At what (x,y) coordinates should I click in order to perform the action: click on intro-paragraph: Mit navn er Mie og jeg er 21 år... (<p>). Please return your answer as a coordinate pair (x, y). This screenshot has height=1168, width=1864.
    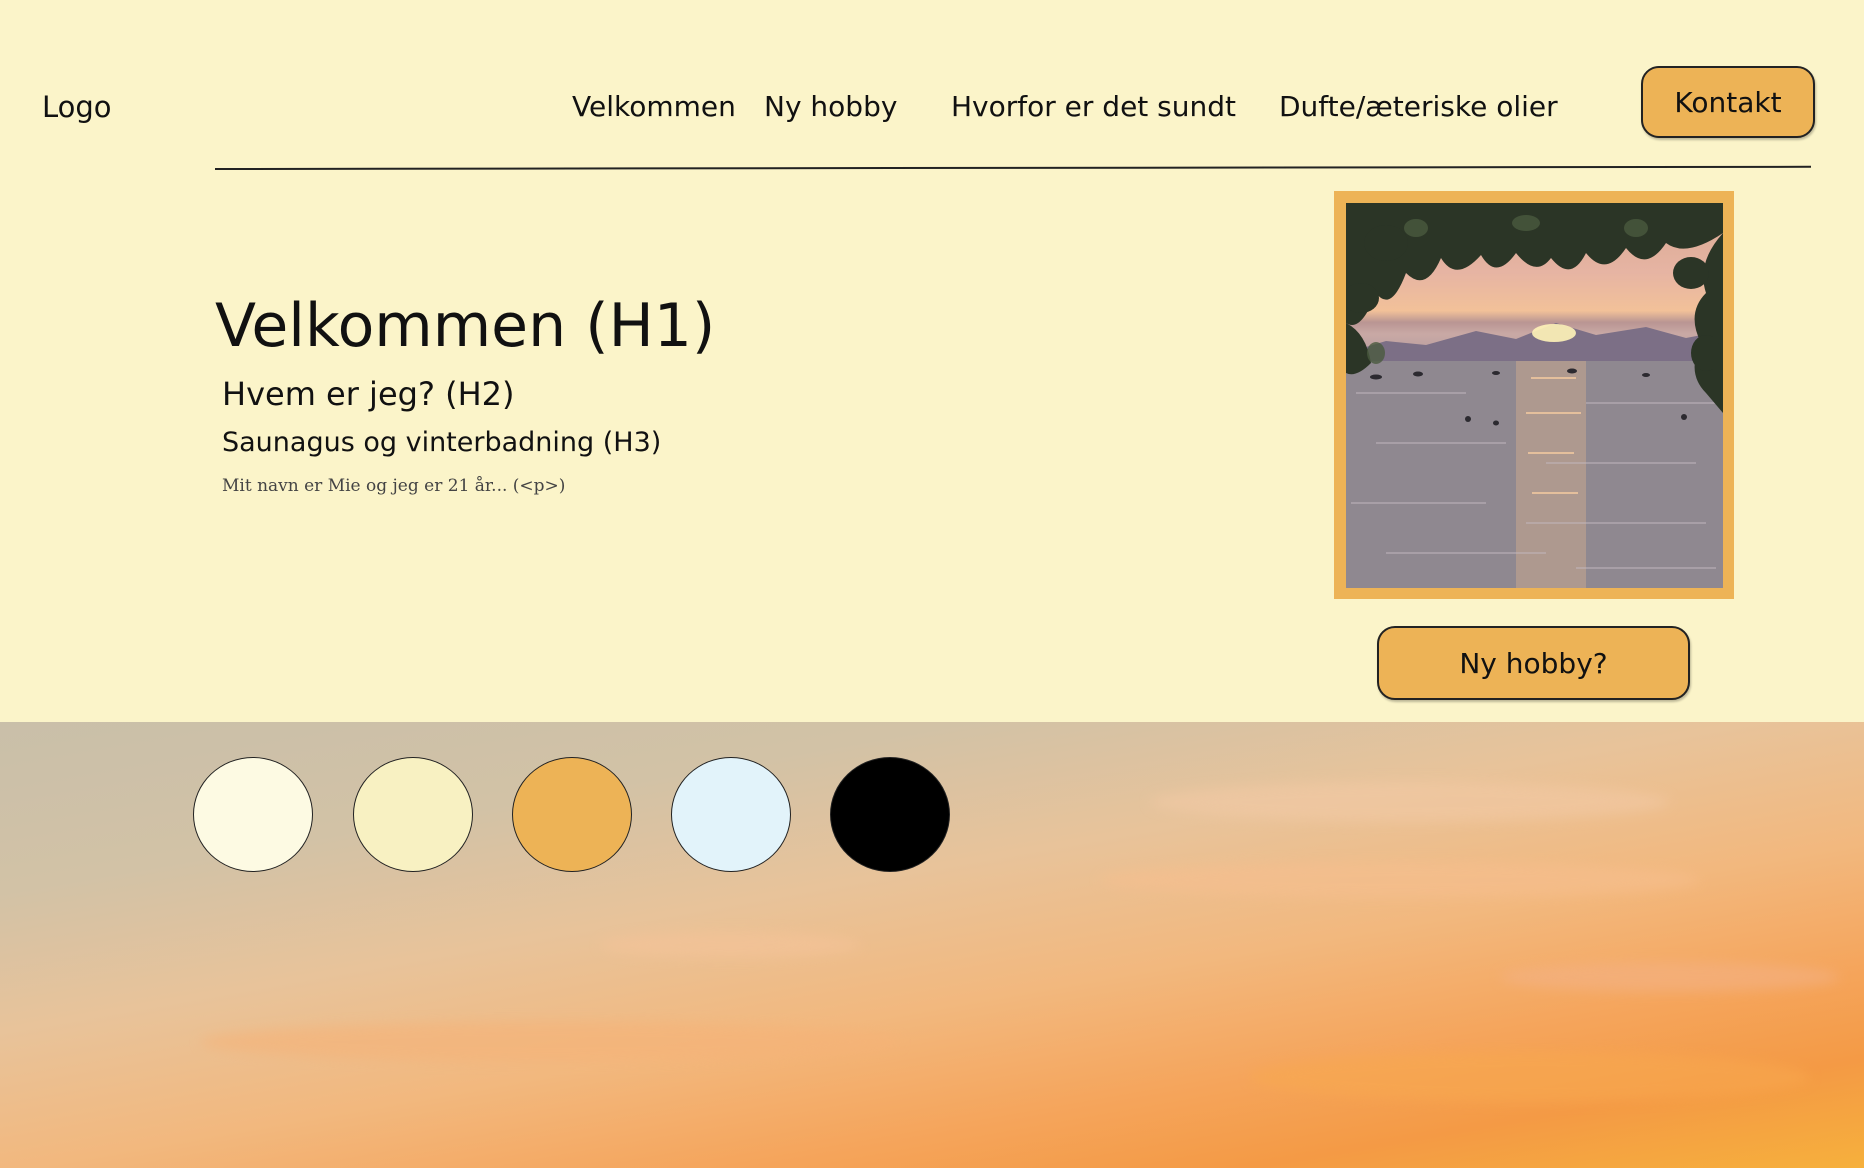
    Looking at the image, I should click on (394, 486).